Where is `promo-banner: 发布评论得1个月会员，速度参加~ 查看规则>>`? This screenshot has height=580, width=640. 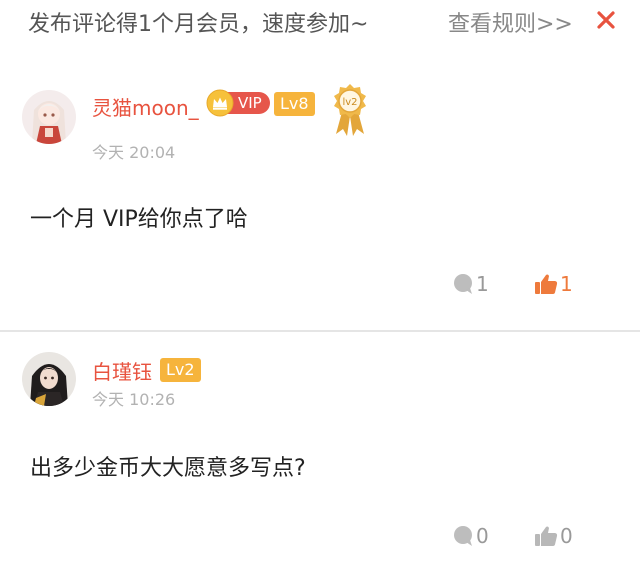 promo-banner: 发布评论得1个月会员，速度参加~ 查看规则>> is located at coordinates (320, 22).